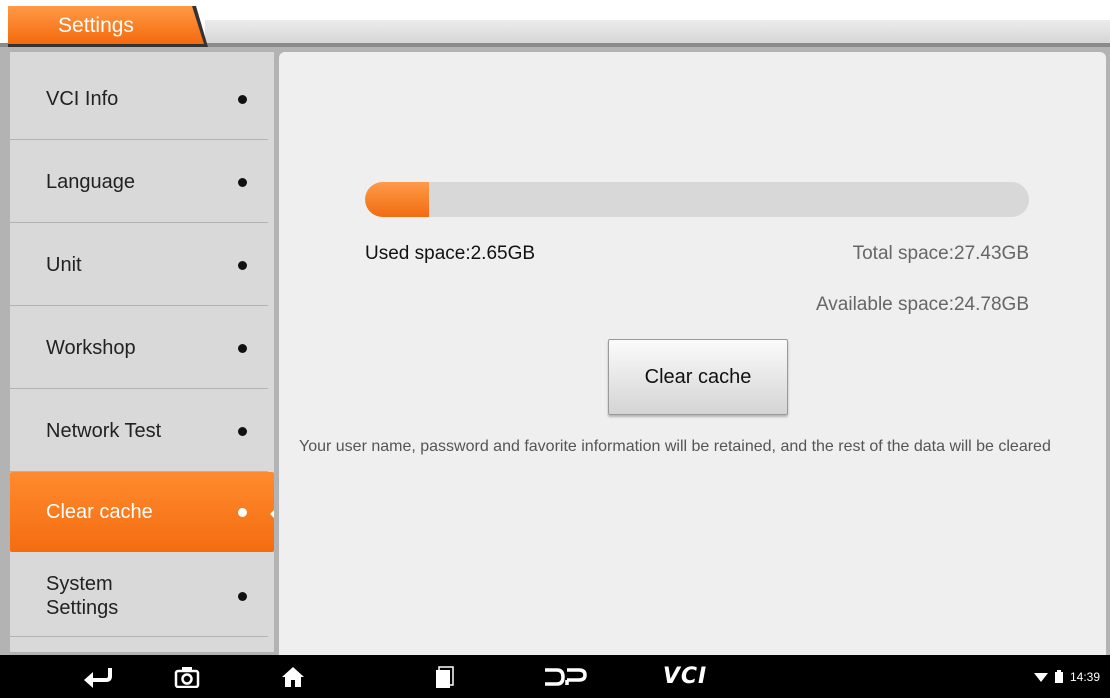 The height and width of the screenshot is (698, 1110). Describe the element at coordinates (142, 182) in the screenshot. I see `sidebar-item-language: Language` at that location.